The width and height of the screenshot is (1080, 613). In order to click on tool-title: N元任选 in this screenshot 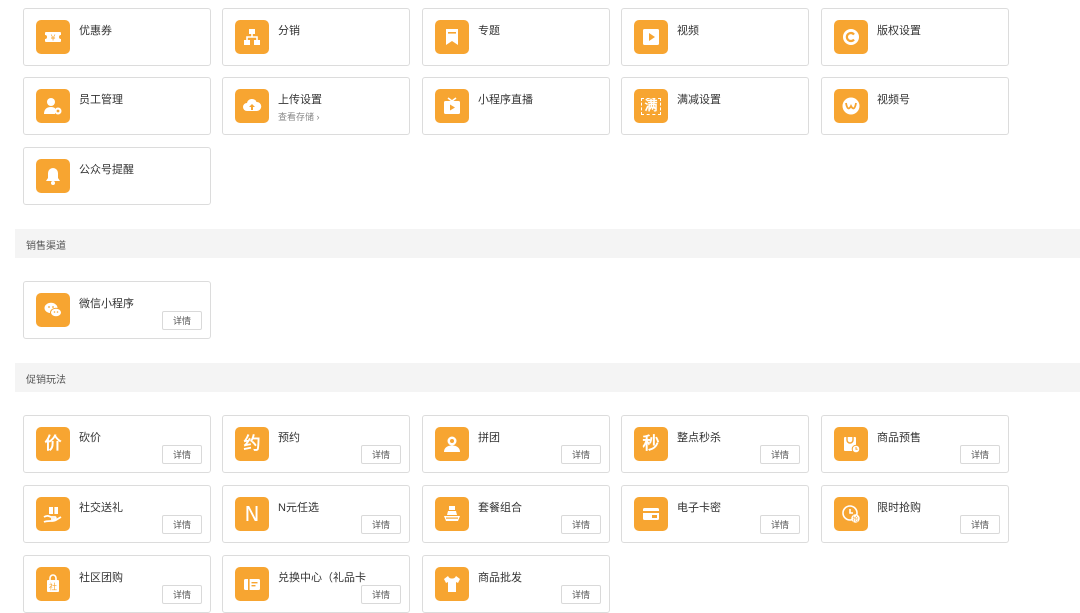, I will do `click(298, 508)`.